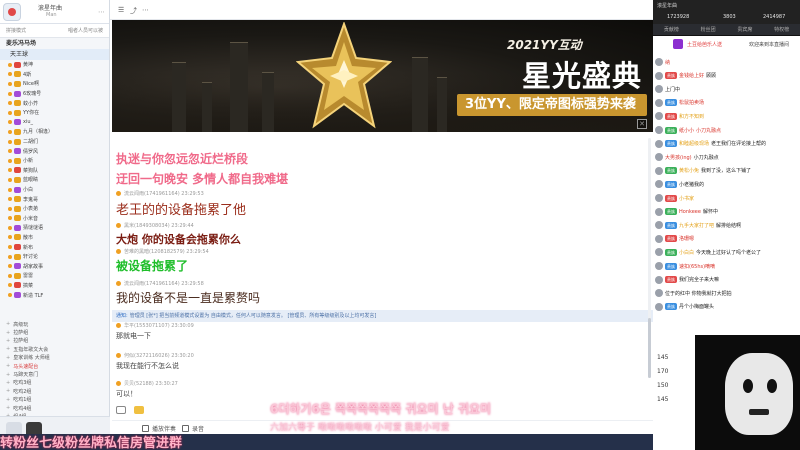 The height and width of the screenshot is (450, 800). I want to click on live-comment: 贵族 金钱给上好 顾顾, so click(685, 75).